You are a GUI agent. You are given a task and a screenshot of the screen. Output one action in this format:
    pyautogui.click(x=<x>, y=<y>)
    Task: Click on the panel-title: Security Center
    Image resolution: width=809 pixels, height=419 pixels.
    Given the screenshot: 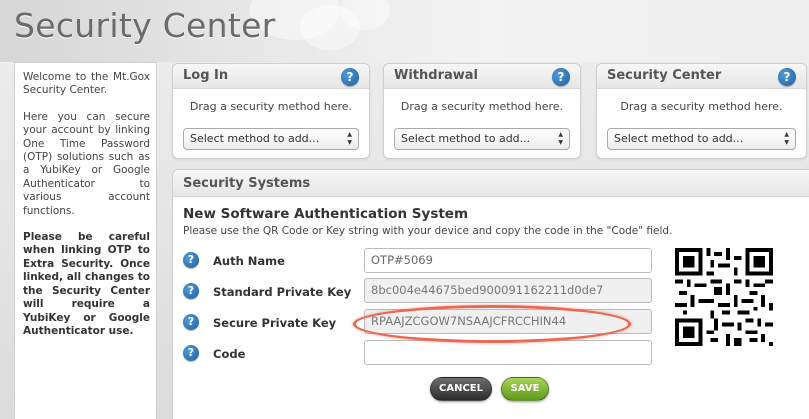 What is the action you would take?
    pyautogui.click(x=664, y=75)
    